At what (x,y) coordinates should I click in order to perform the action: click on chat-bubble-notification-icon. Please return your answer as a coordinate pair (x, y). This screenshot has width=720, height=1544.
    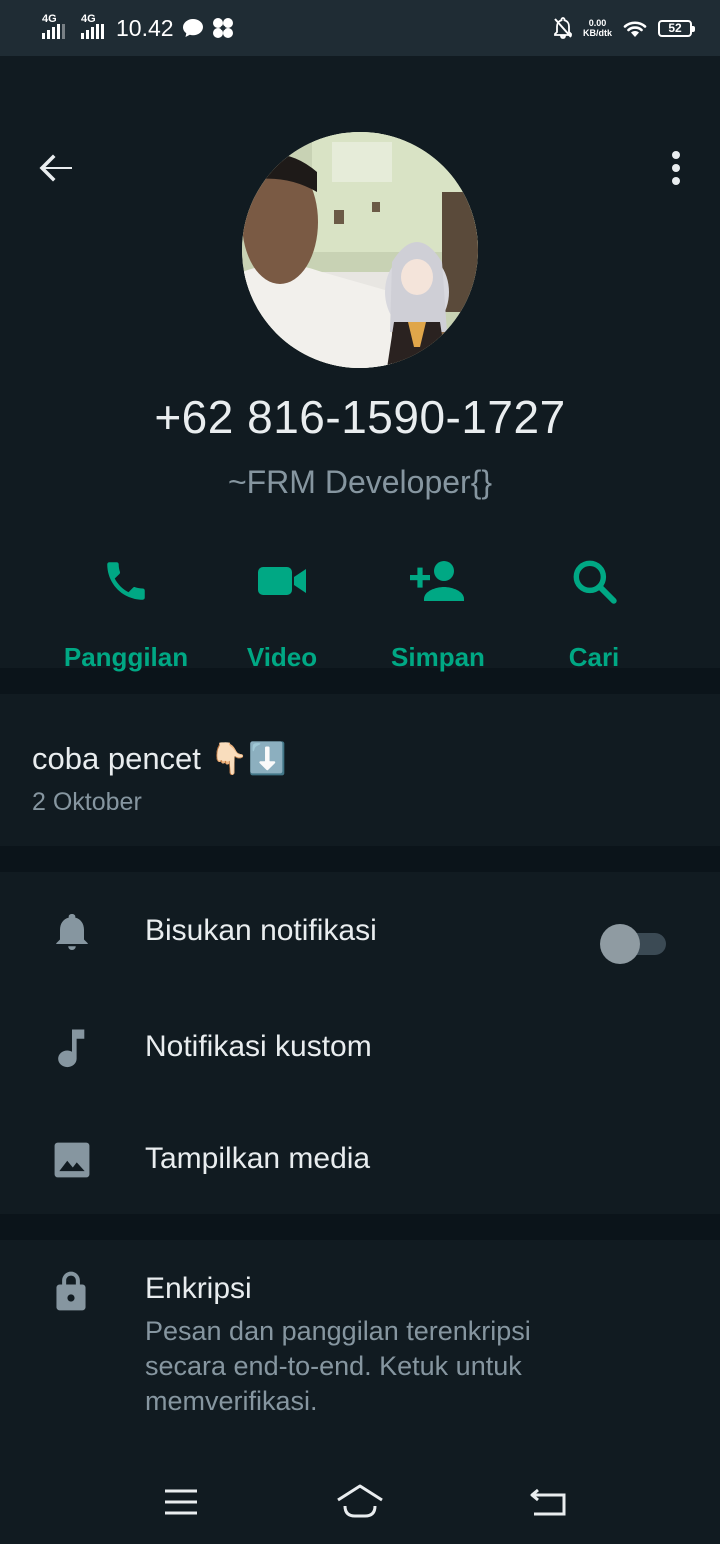
    Looking at the image, I should click on (192, 28).